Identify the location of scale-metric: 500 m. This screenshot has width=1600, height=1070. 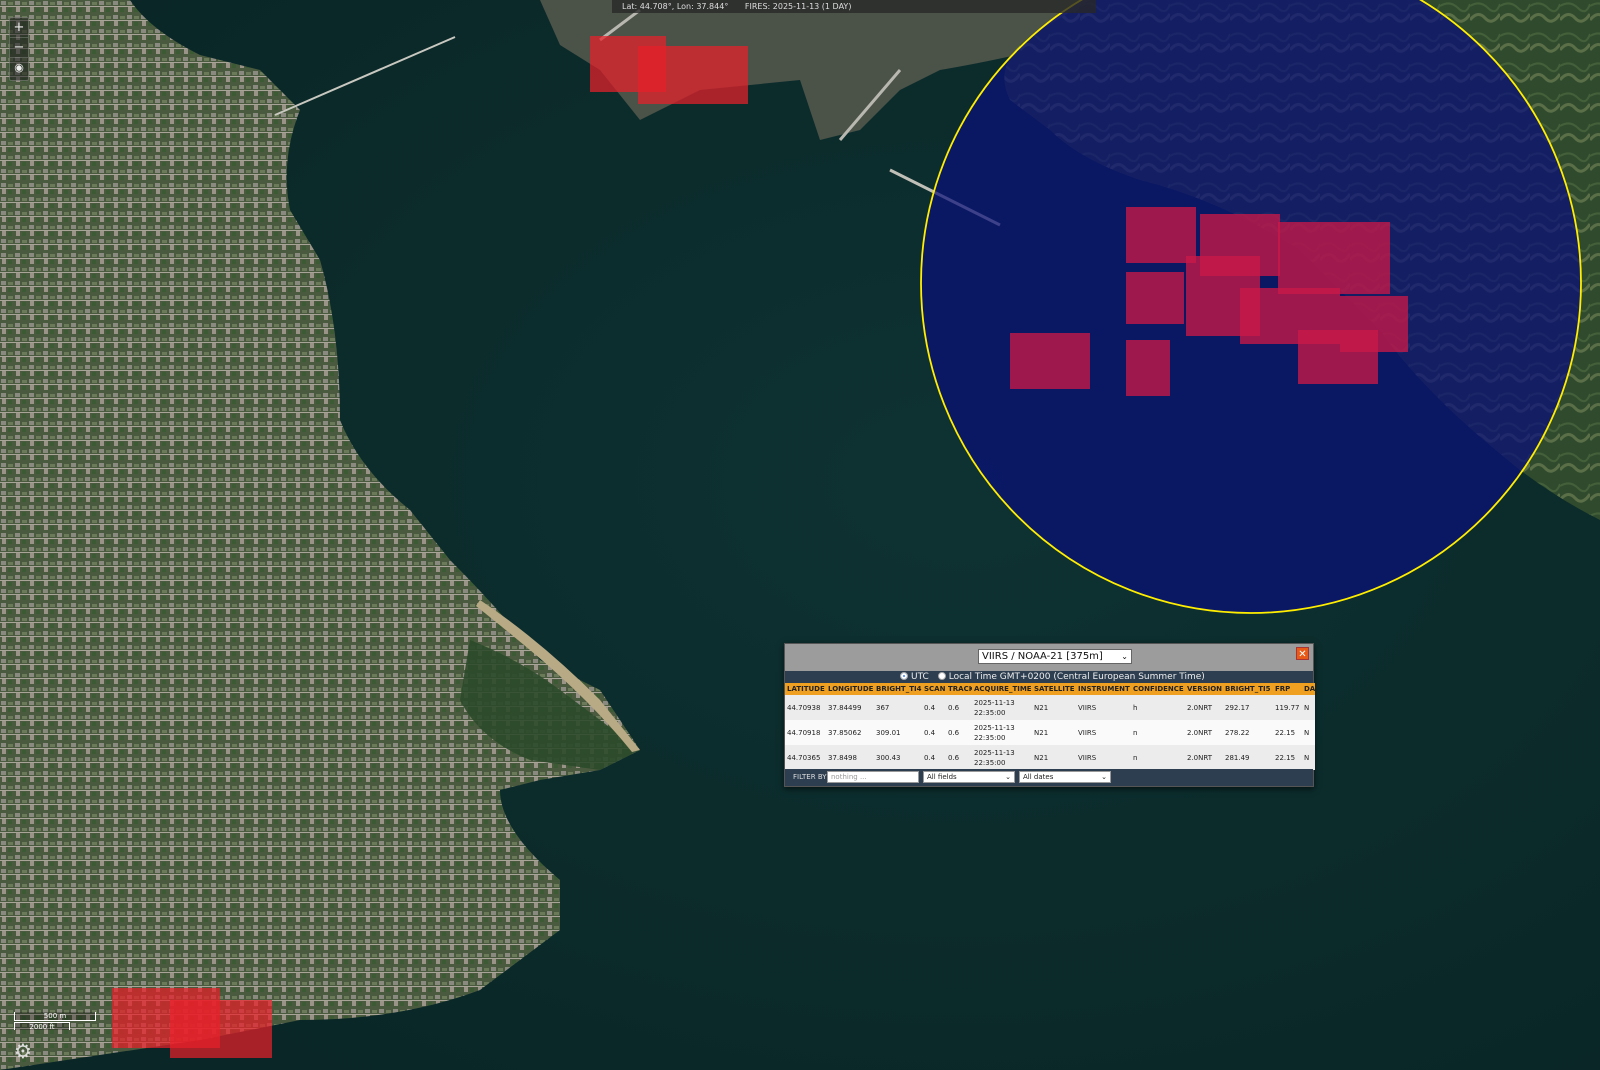
(55, 1016).